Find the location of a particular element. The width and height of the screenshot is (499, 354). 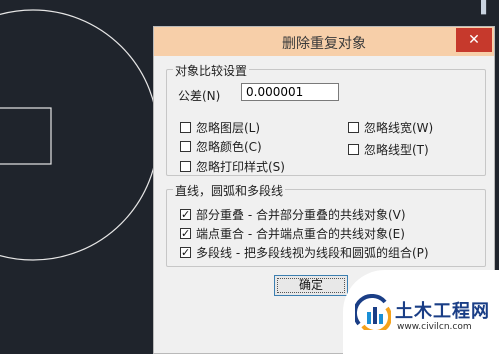

site-name: 土木工程网 is located at coordinates (442, 311).